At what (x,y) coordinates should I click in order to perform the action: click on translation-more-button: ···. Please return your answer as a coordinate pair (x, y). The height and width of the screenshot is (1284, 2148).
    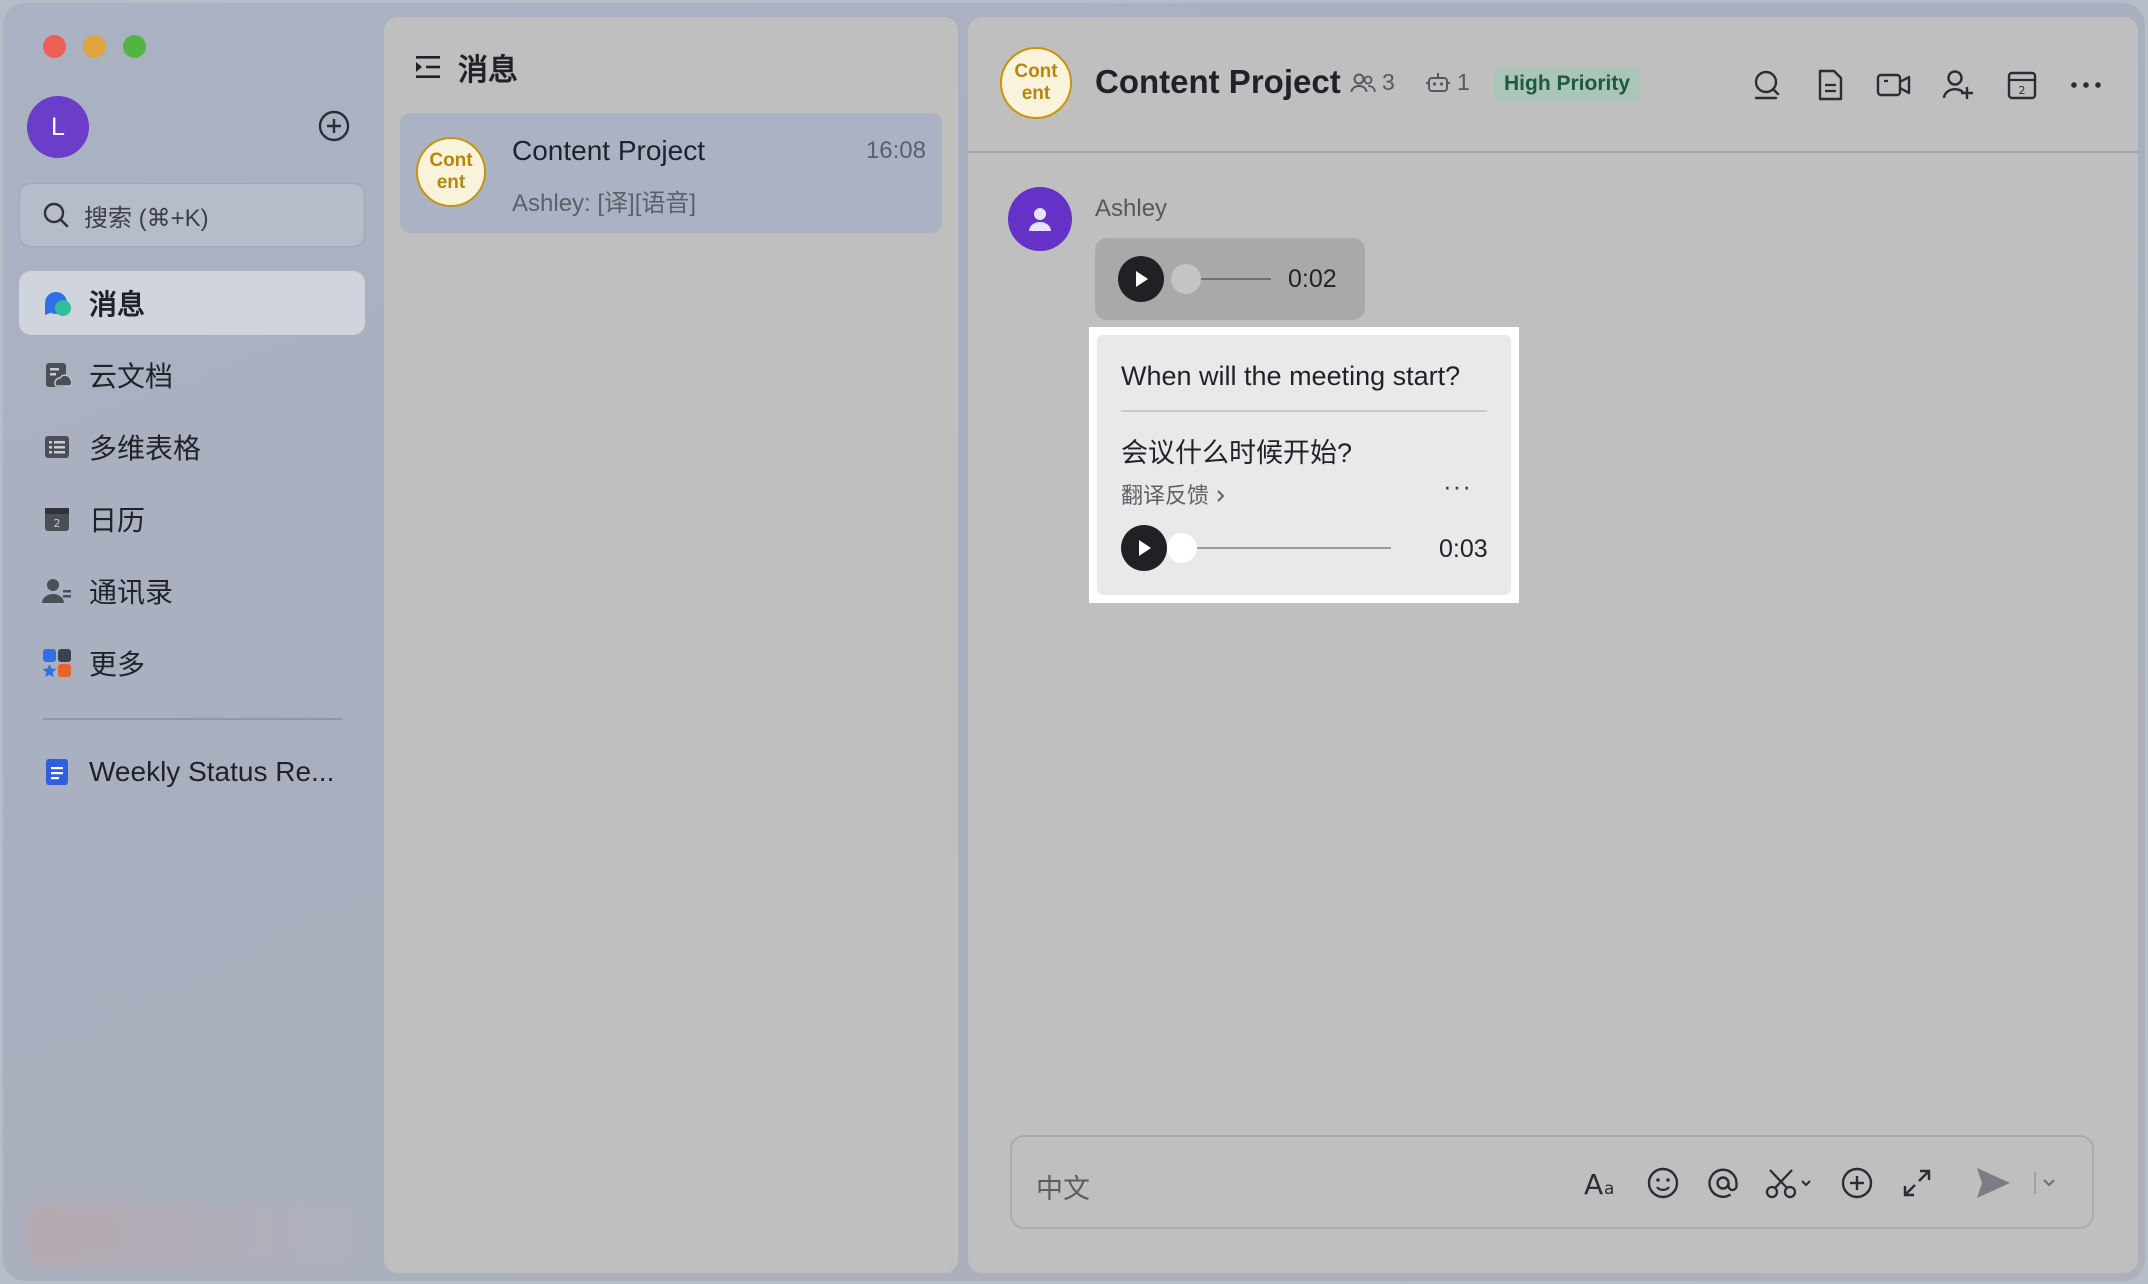
    Looking at the image, I should click on (1457, 486).